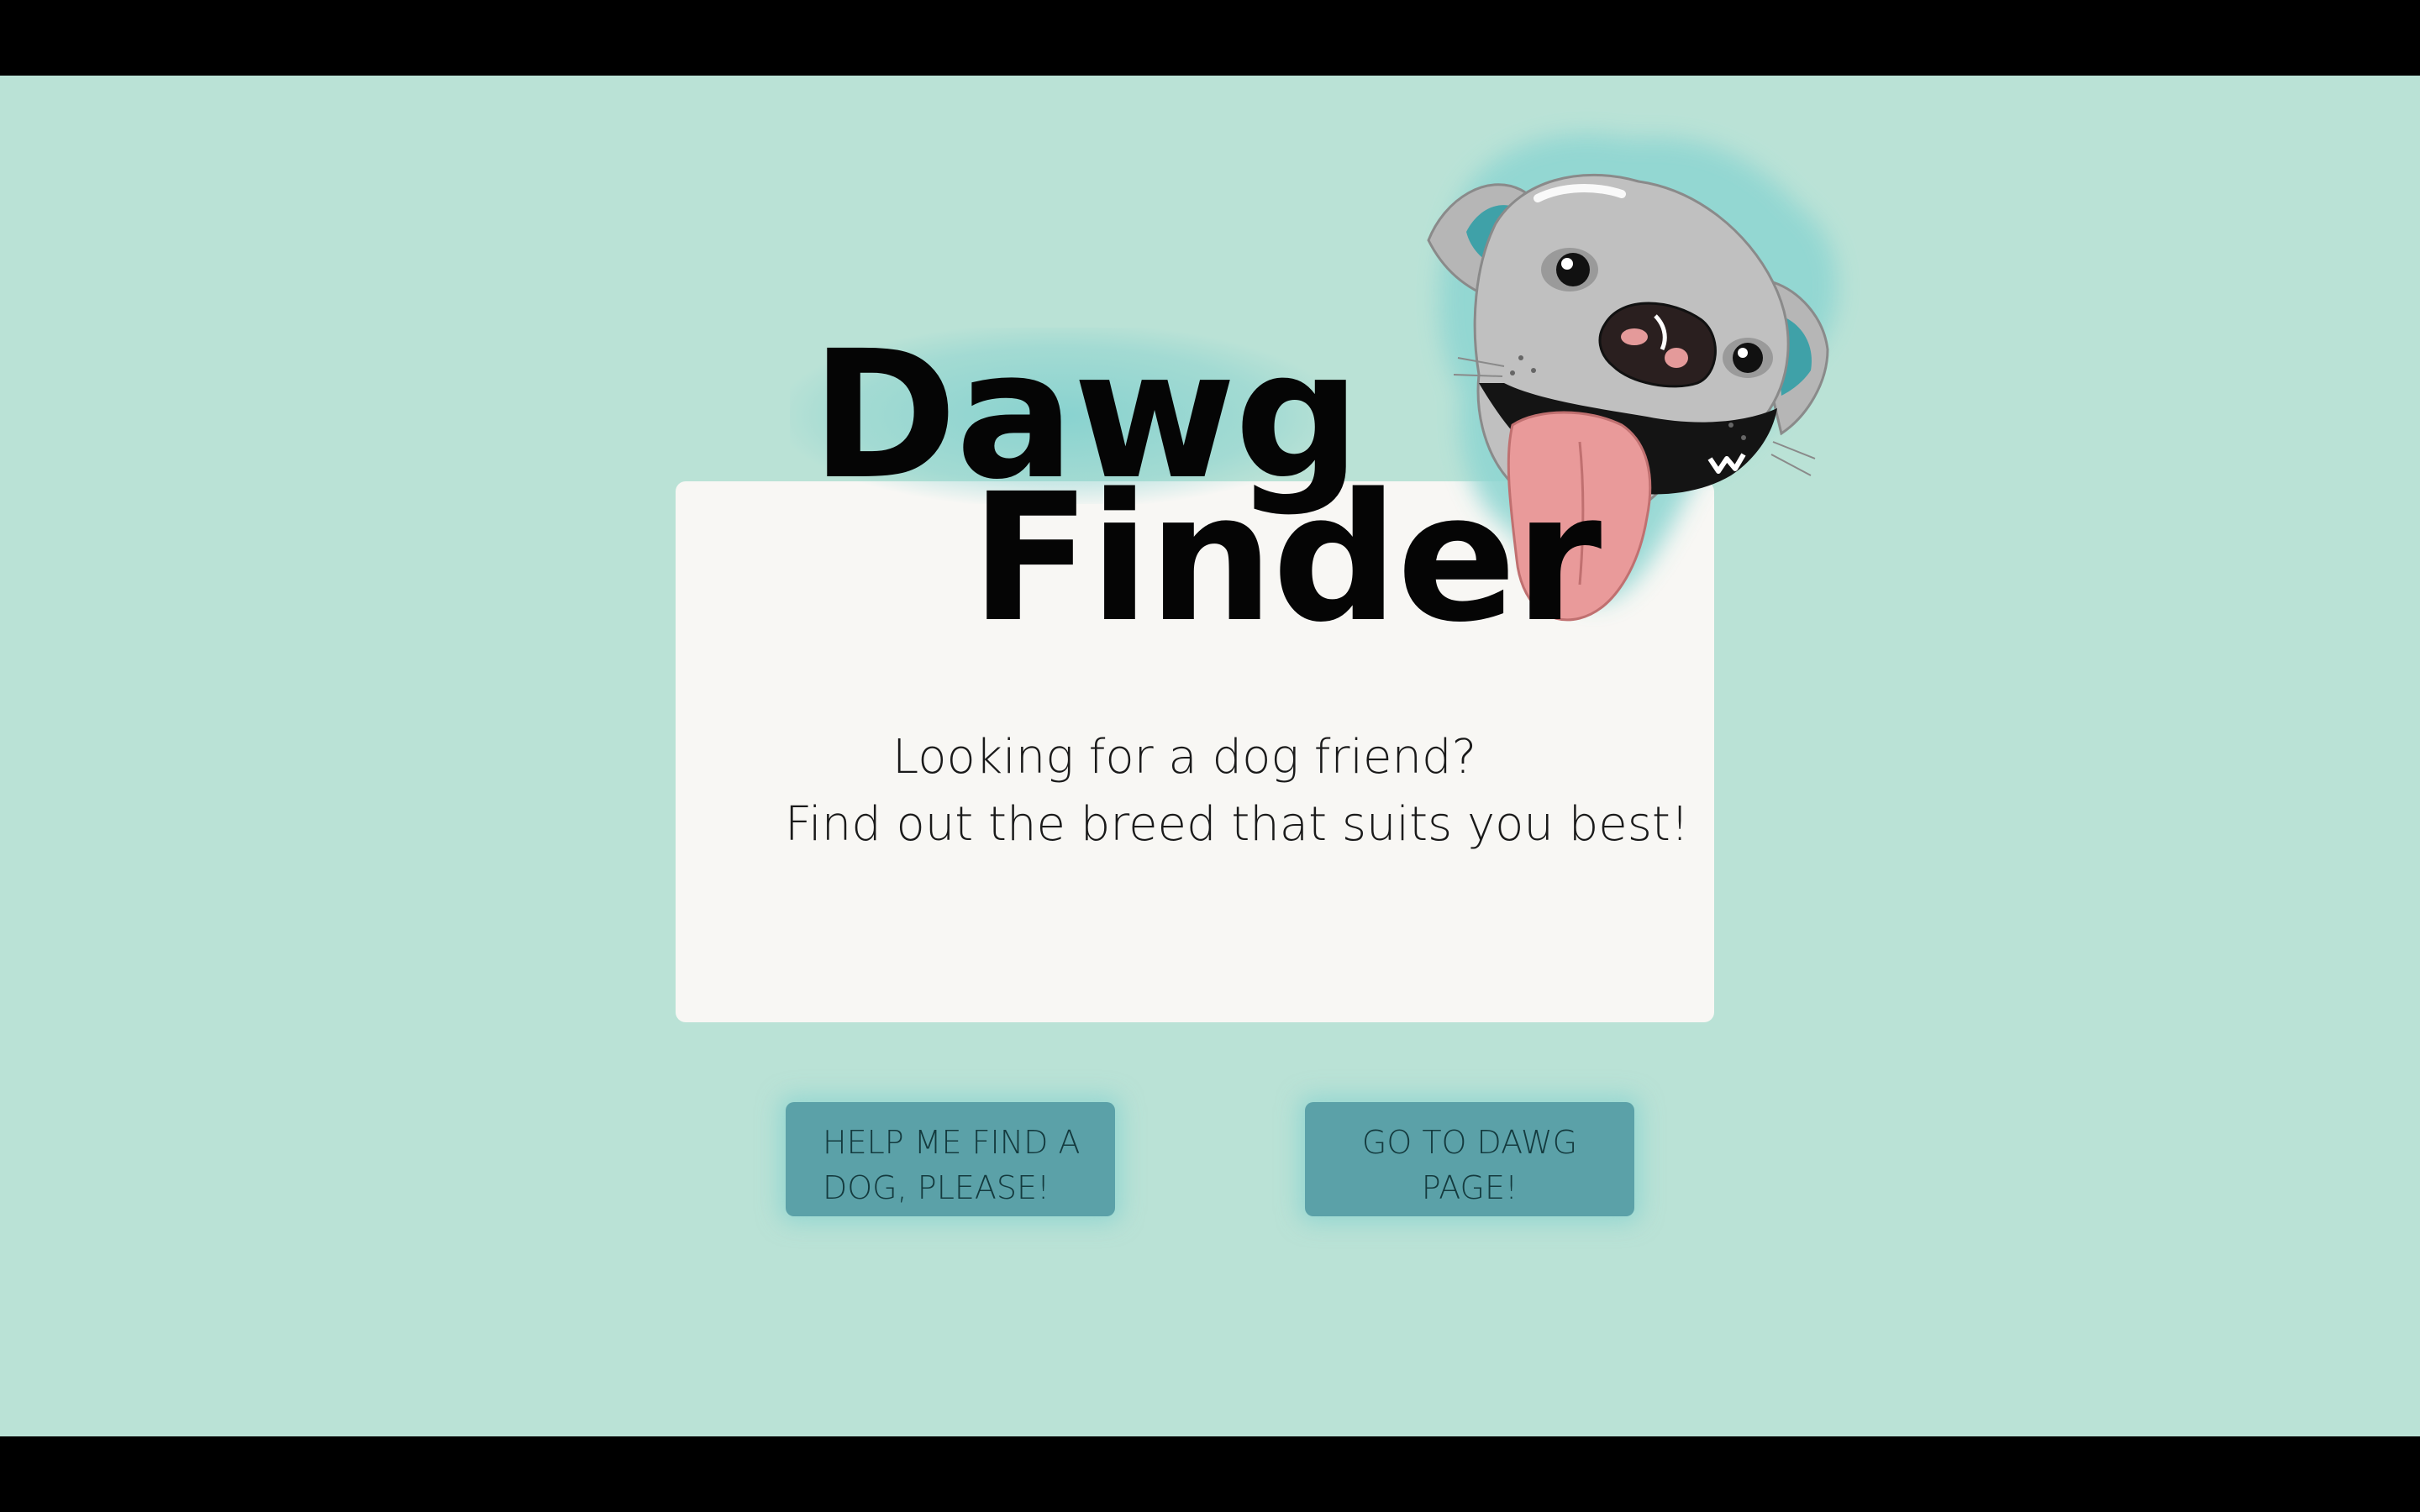  I want to click on tagline-line-2: Find out the breed that suits you best!, so click(1237, 824).